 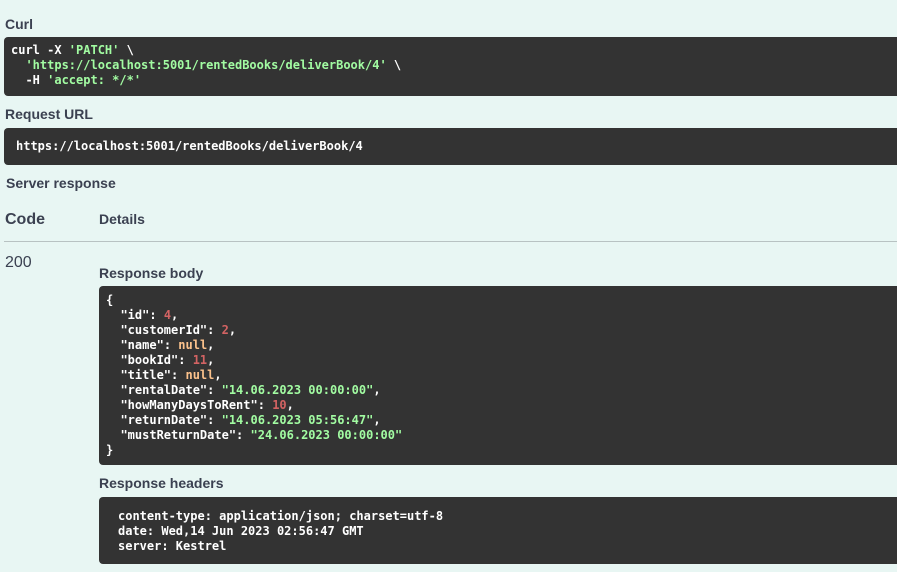 What do you see at coordinates (19, 24) in the screenshot?
I see `curl-label: Curl` at bounding box center [19, 24].